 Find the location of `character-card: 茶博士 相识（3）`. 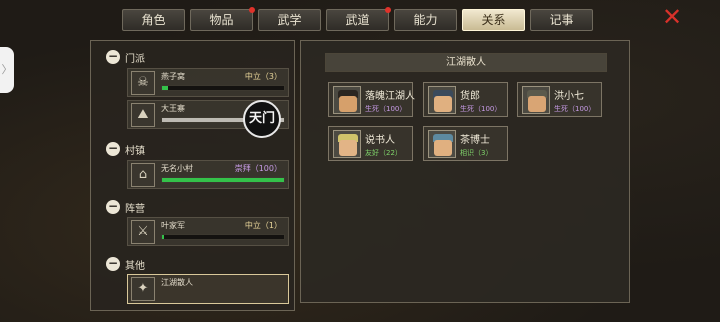

character-card: 茶博士 相识（3） is located at coordinates (465, 143).